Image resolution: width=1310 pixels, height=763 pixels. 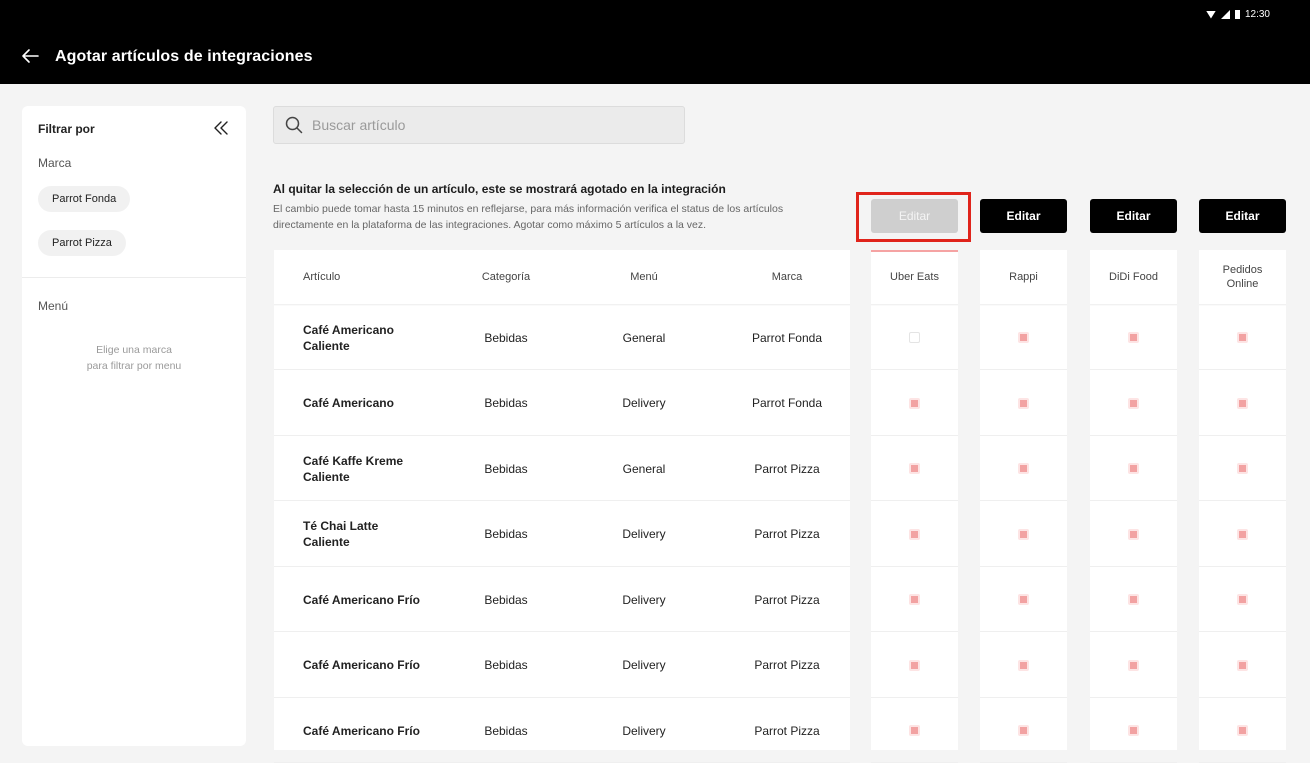 What do you see at coordinates (134, 366) in the screenshot?
I see `menu-hint-line2: para filtrar por menu` at bounding box center [134, 366].